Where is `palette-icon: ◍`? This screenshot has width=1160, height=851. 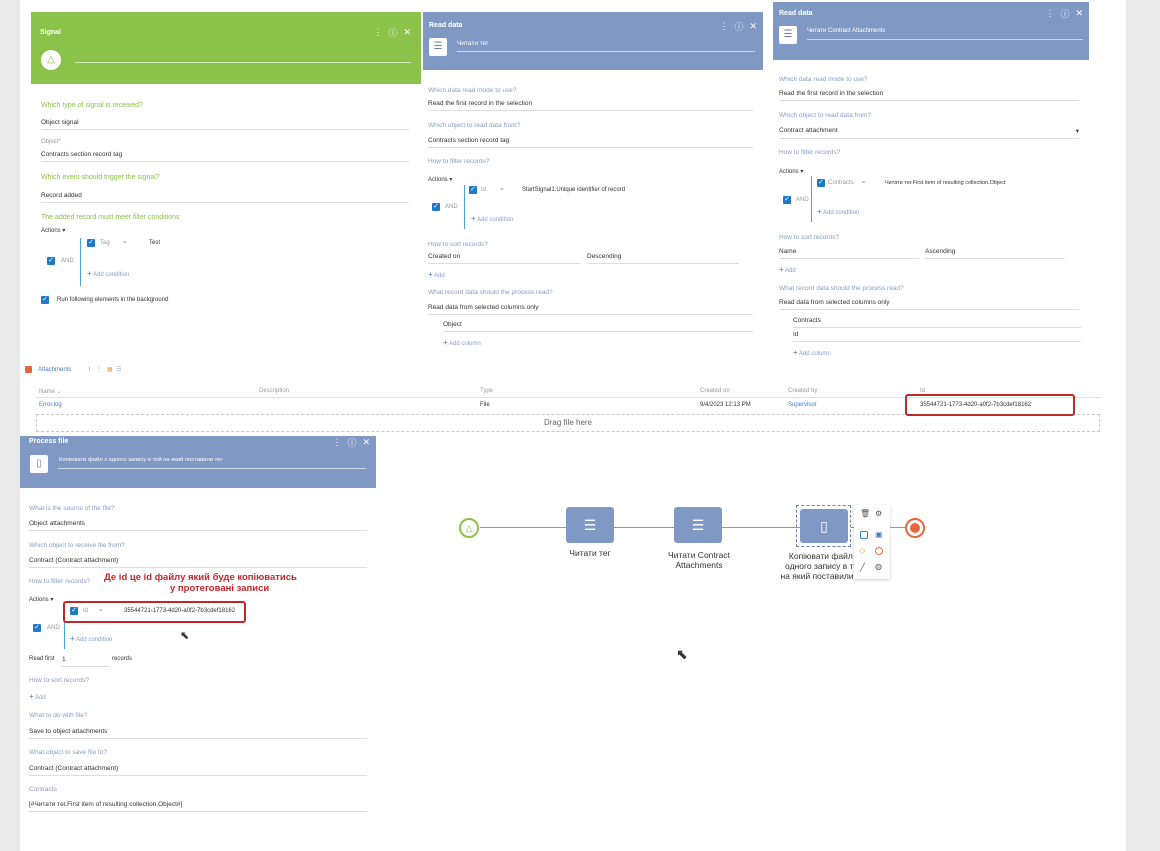
palette-icon: ◍ is located at coordinates (878, 566).